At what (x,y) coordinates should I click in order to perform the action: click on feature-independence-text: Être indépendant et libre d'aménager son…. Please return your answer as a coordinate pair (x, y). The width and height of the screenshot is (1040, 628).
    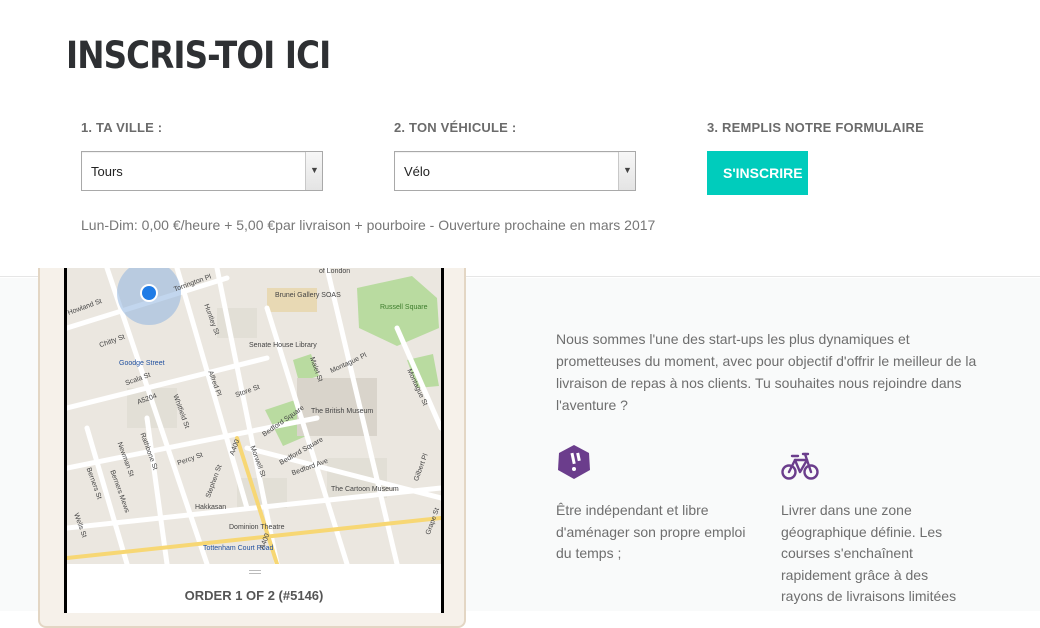
    Looking at the image, I should click on (651, 531).